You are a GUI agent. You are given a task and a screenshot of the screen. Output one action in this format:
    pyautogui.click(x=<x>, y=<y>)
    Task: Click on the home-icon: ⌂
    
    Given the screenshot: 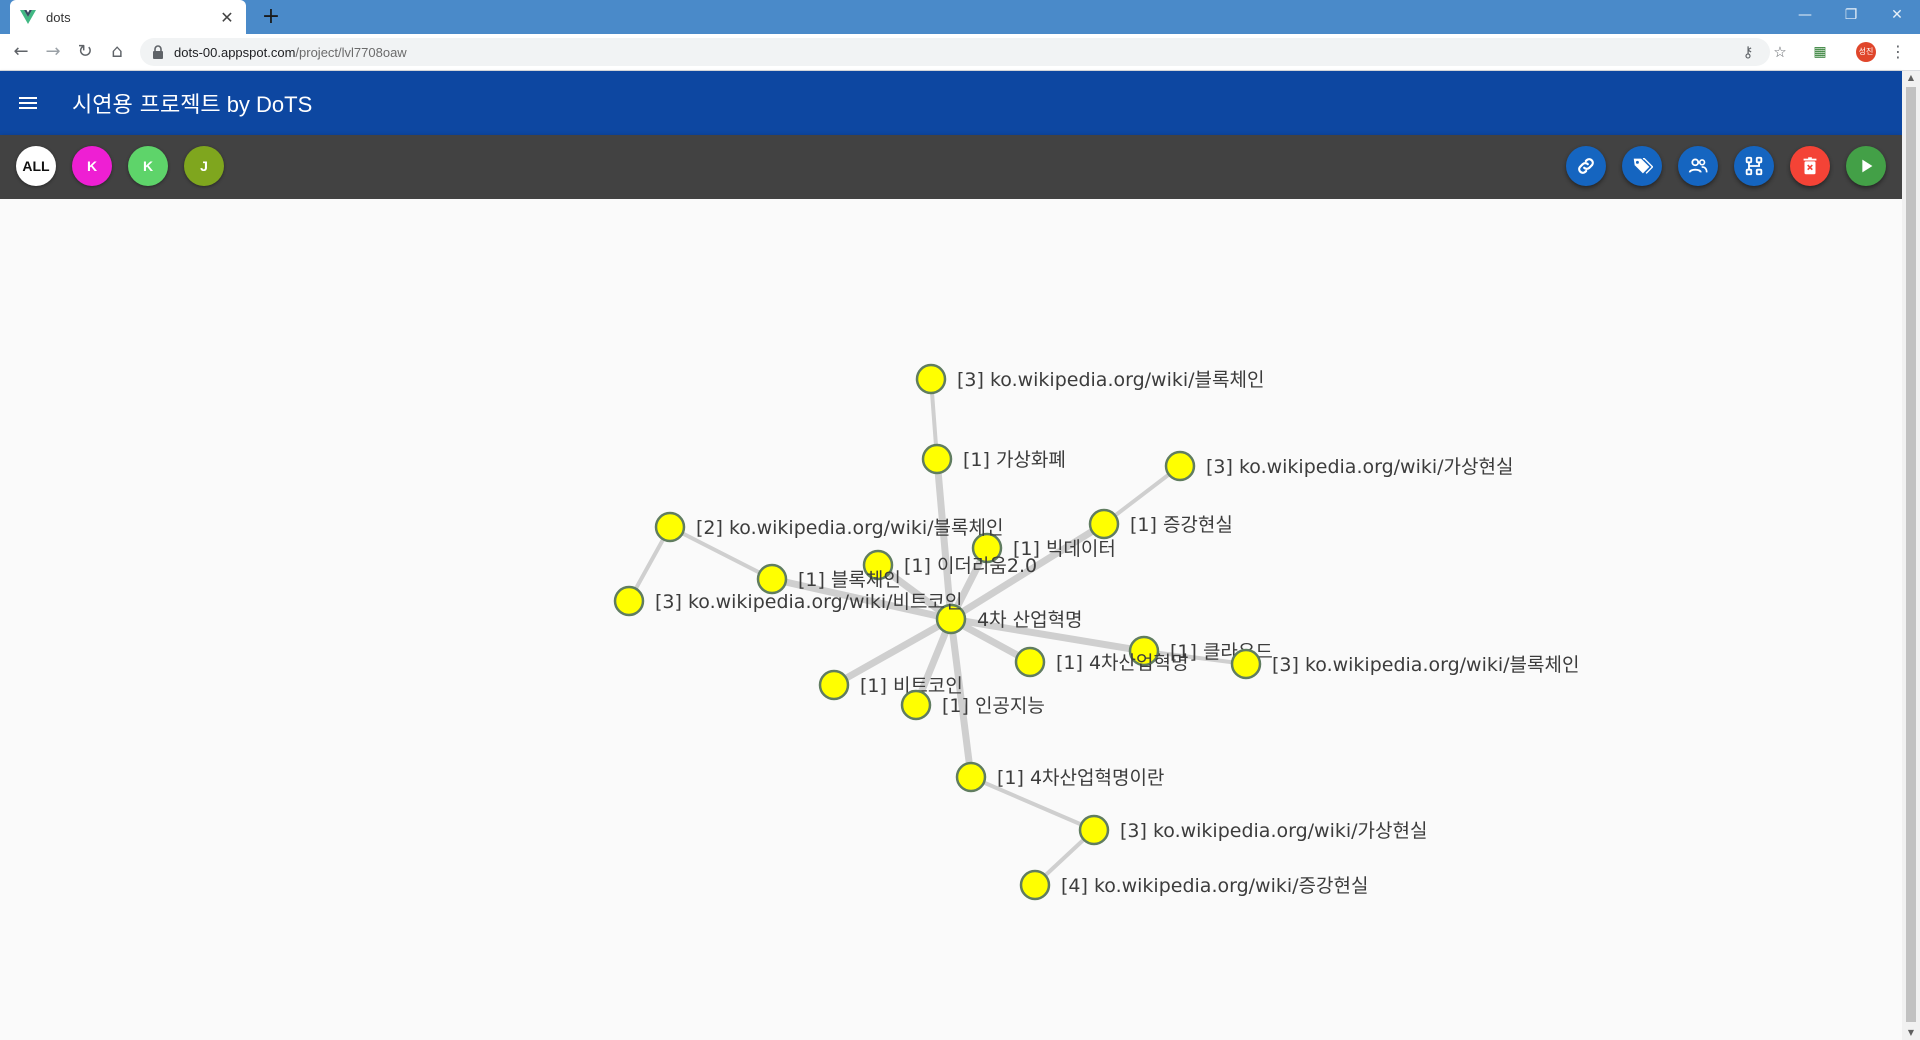 What is the action you would take?
    pyautogui.click(x=117, y=52)
    